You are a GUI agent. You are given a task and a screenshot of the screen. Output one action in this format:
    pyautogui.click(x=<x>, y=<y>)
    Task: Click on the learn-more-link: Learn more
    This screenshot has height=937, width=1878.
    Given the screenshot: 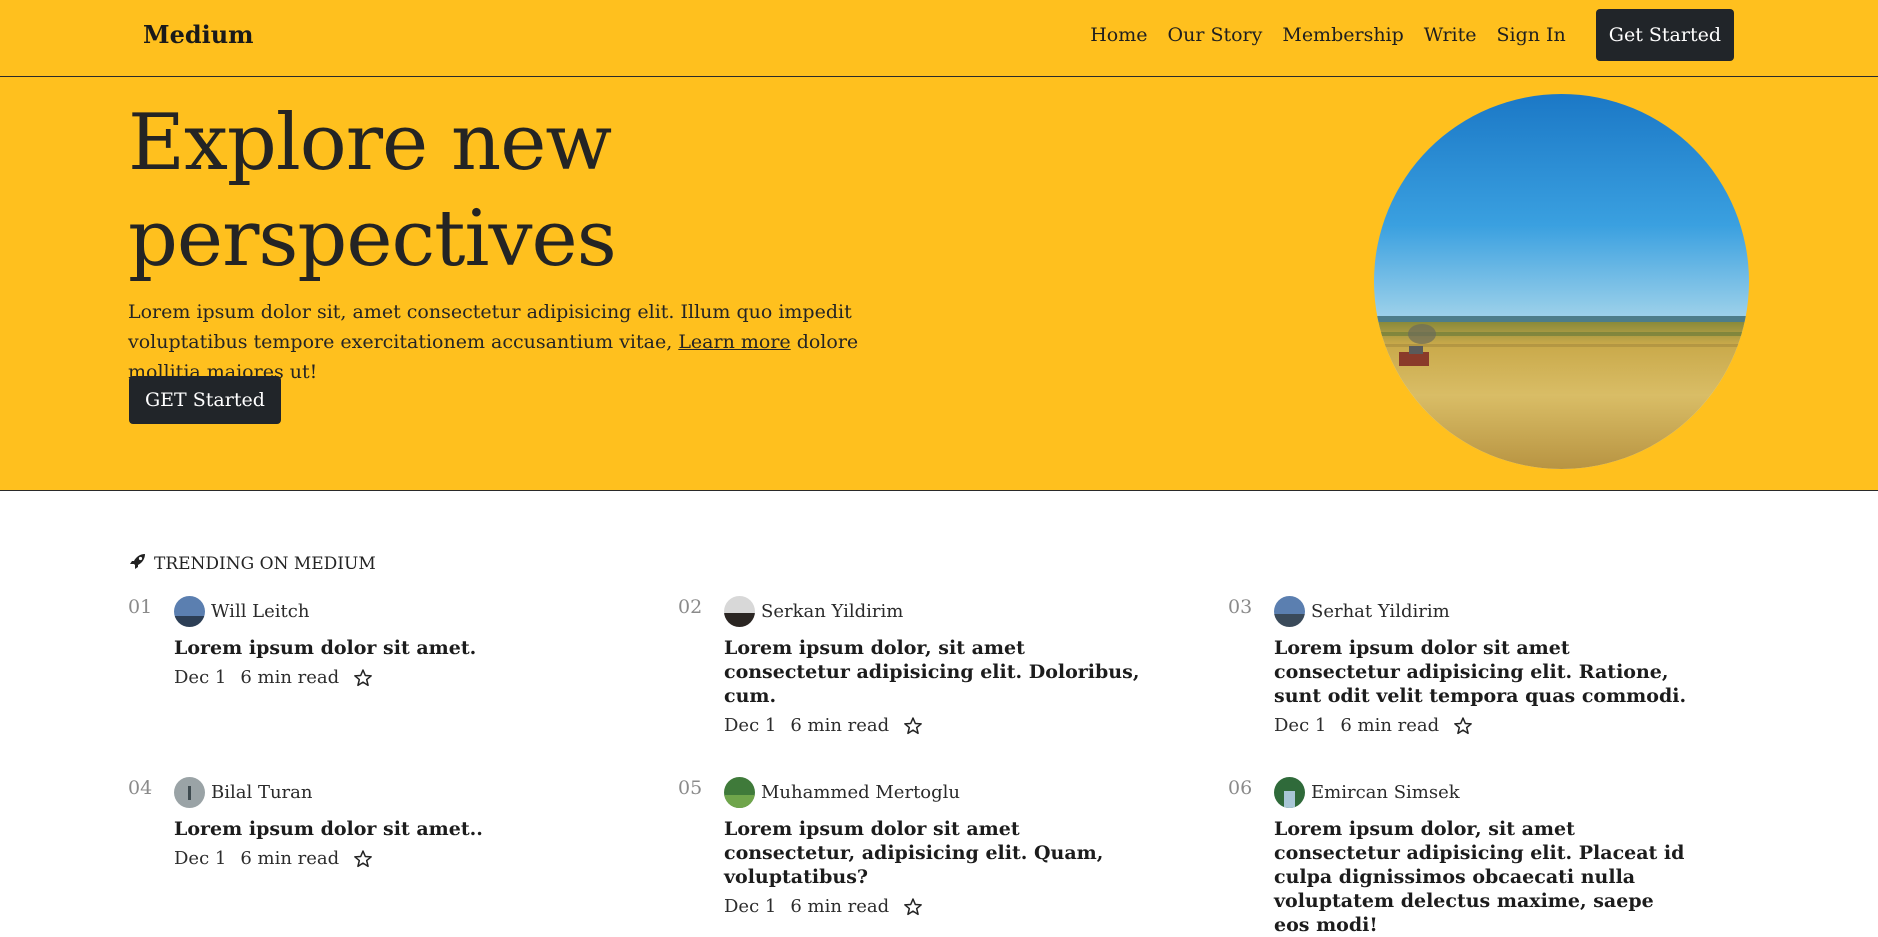 What is the action you would take?
    pyautogui.click(x=734, y=342)
    